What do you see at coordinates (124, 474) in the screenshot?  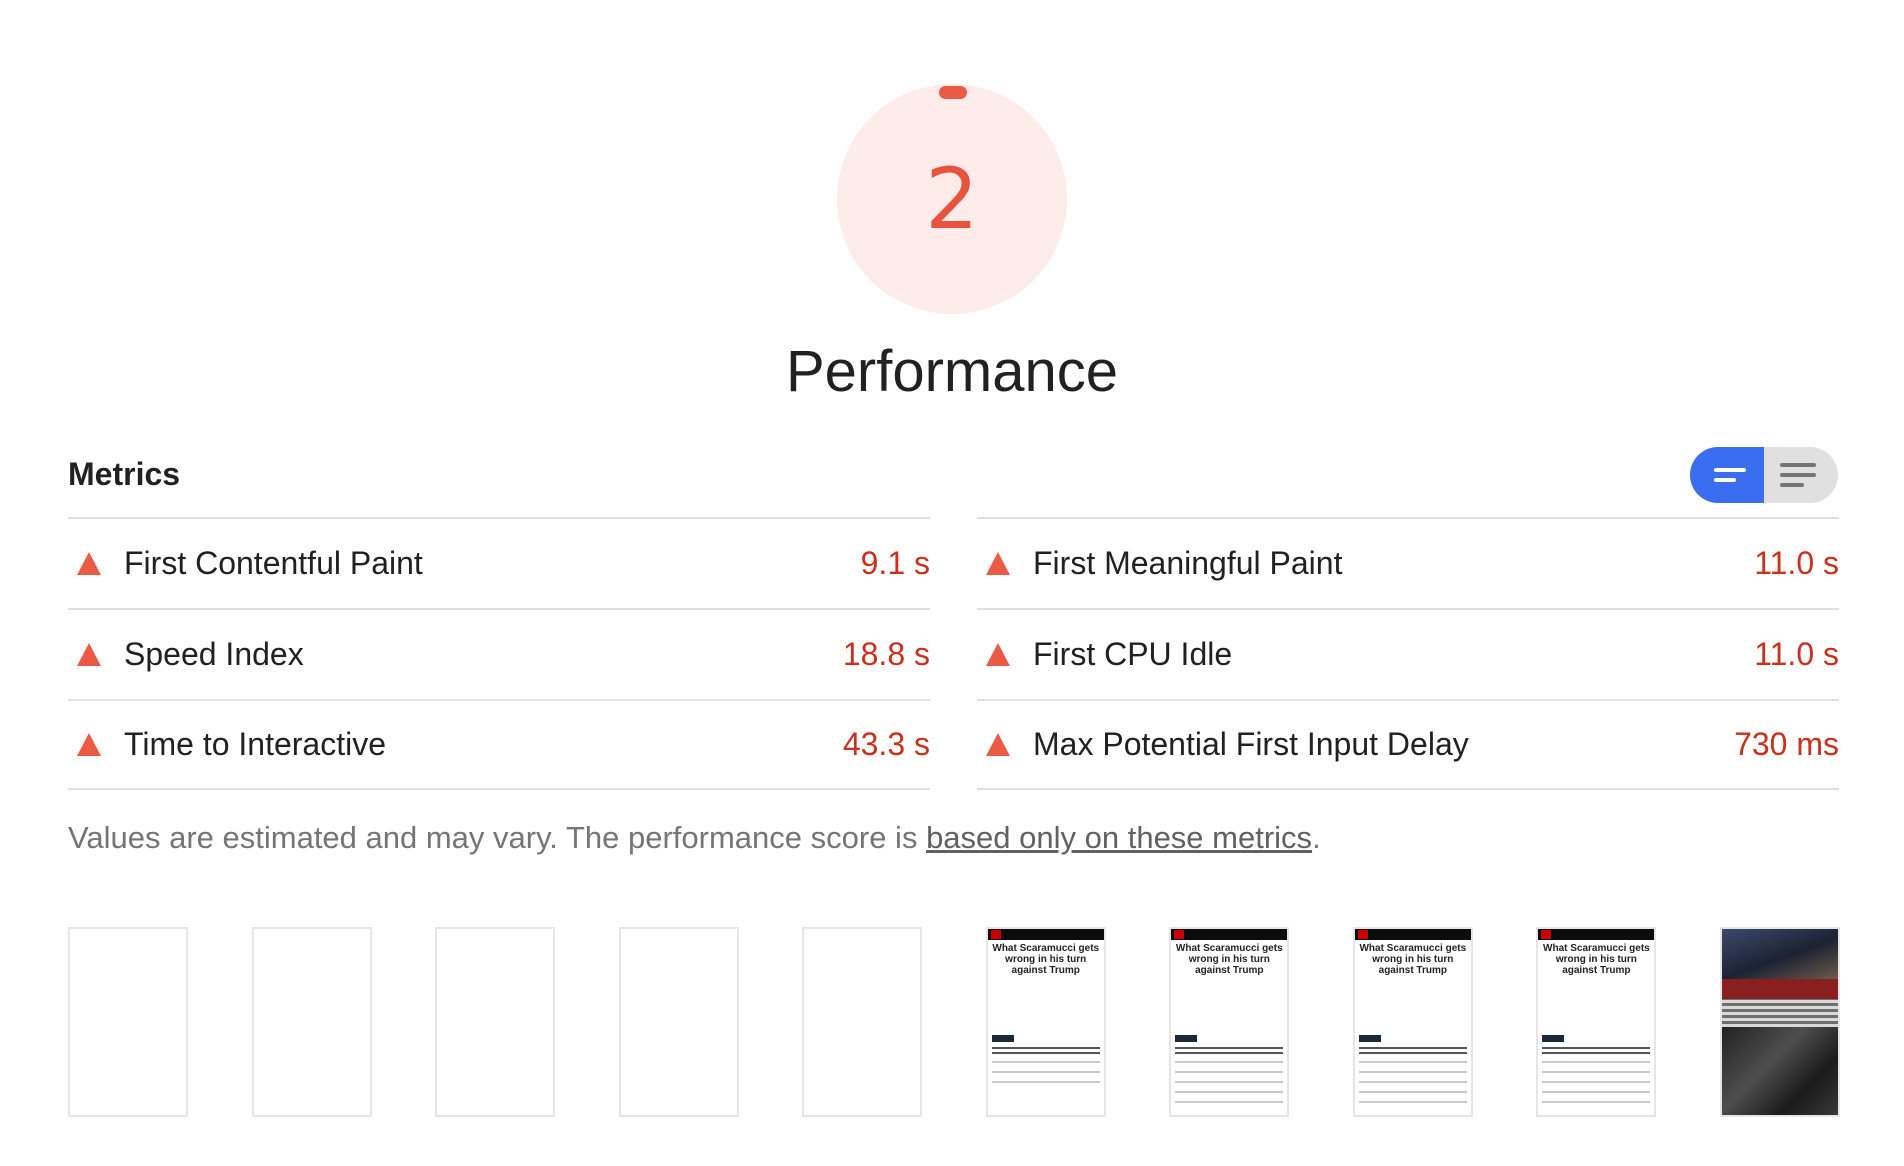 I see `metrics-heading: Metrics` at bounding box center [124, 474].